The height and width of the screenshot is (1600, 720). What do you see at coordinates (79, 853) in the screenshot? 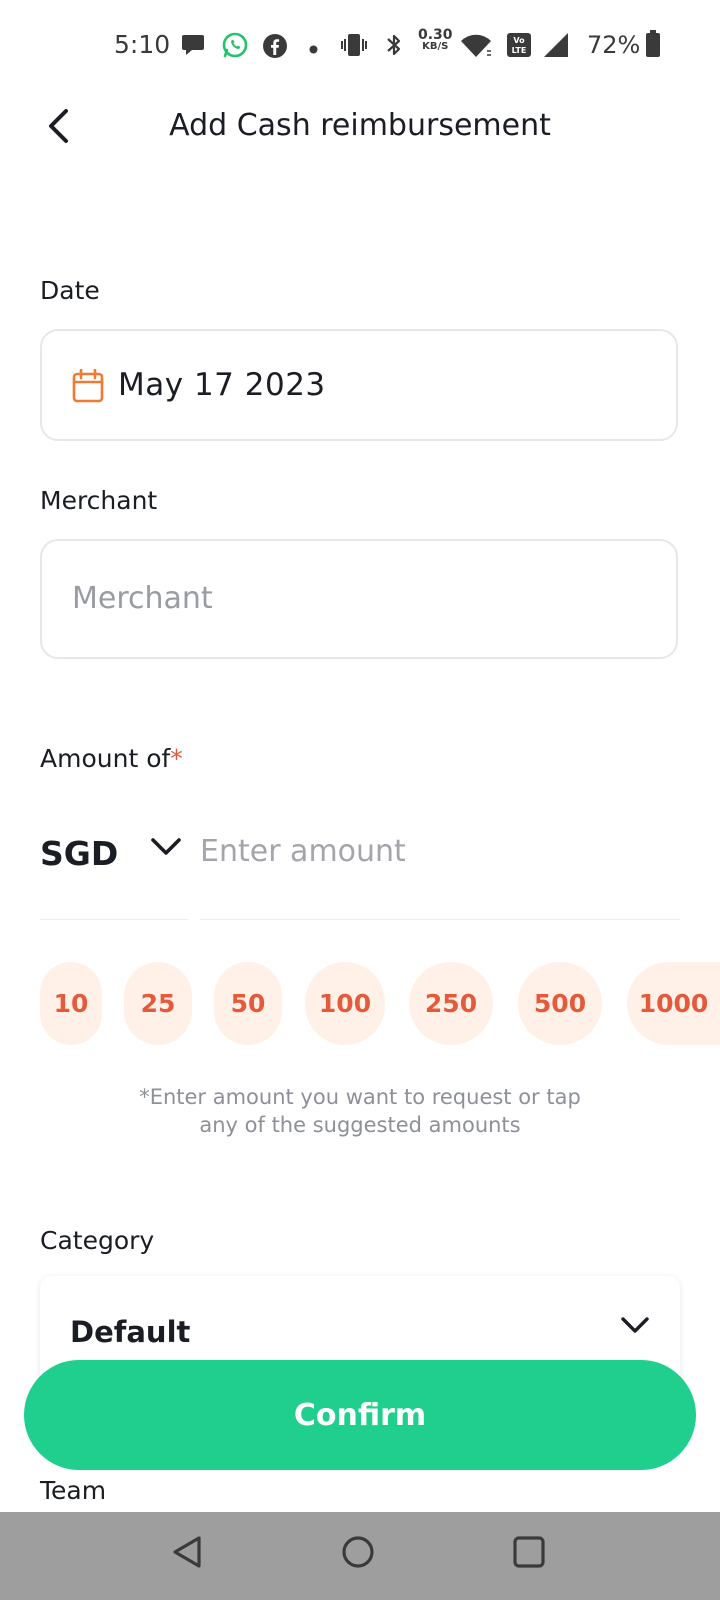
I see `currency-value: SGD` at bounding box center [79, 853].